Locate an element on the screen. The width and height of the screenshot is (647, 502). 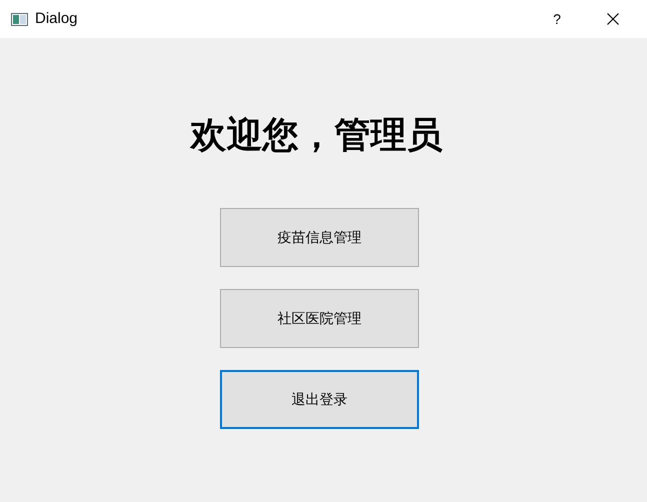
close-icon is located at coordinates (613, 19).